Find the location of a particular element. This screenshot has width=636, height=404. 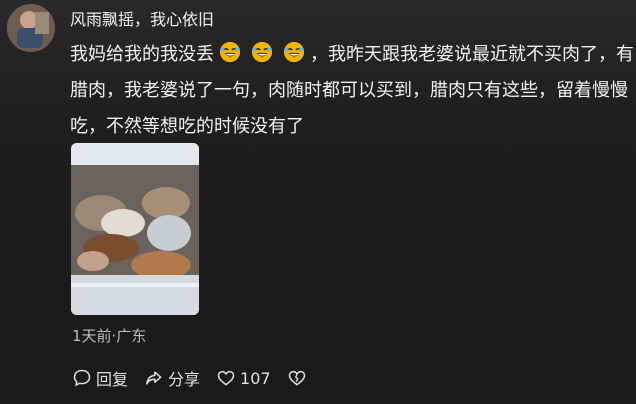

like-count: 107 is located at coordinates (255, 378).